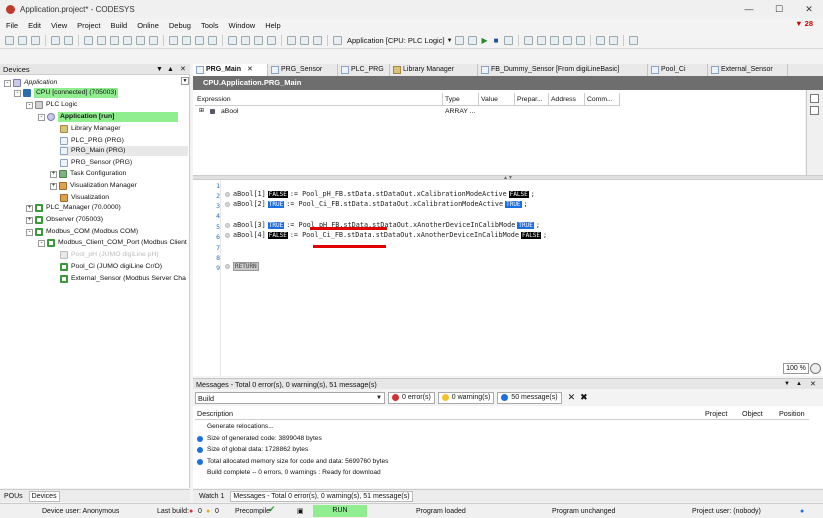 This screenshot has height=518, width=823. I want to click on tree-node-pool-ci: Pool_Ci (JUMO digiLine Cr/O), so click(111, 267).